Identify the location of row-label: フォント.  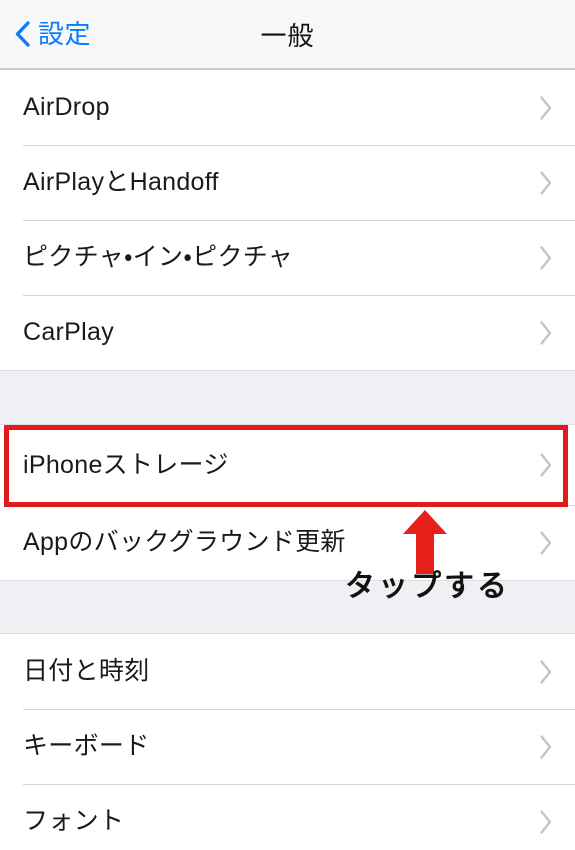
(74, 821).